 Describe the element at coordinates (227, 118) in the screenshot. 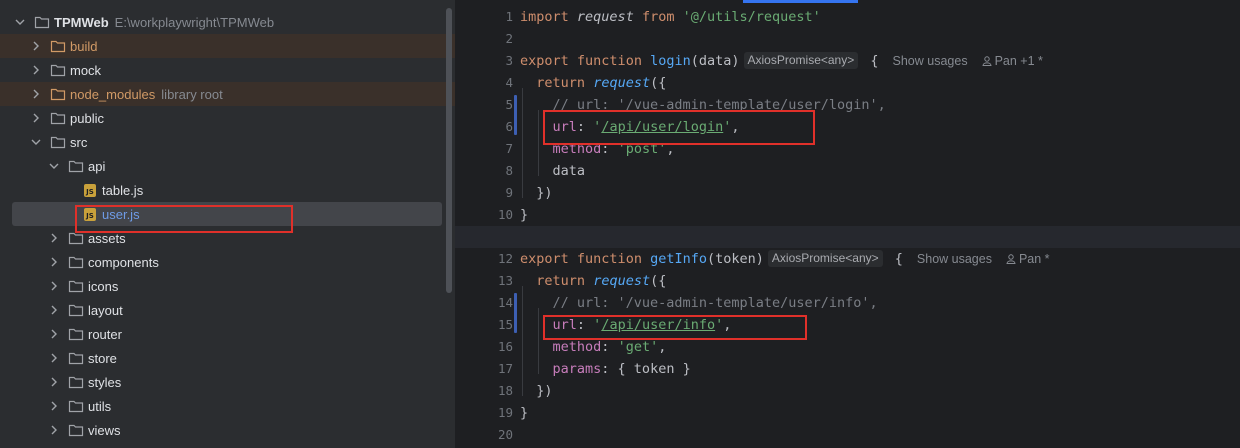

I see `tree-item-public: public` at that location.